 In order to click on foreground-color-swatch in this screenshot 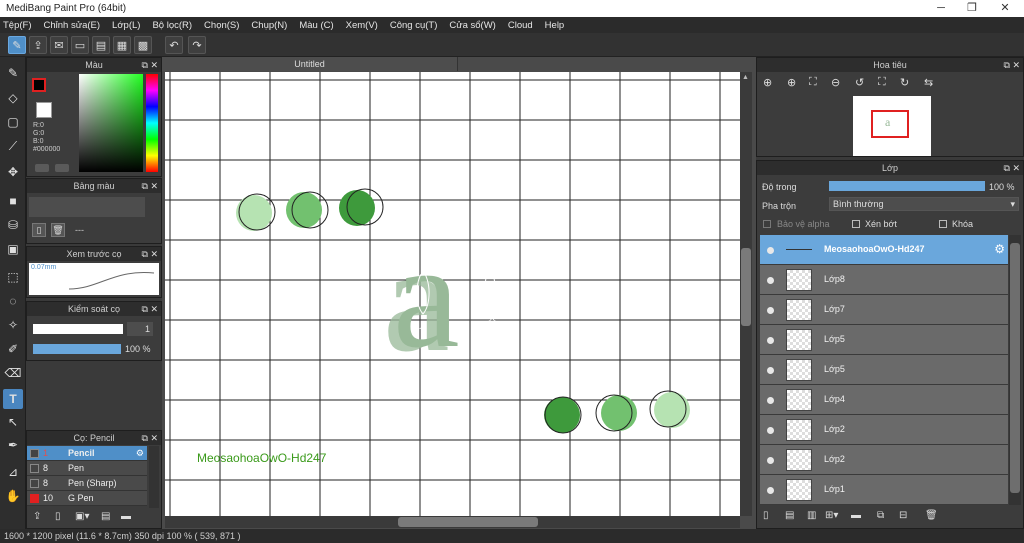, I will do `click(39, 85)`.